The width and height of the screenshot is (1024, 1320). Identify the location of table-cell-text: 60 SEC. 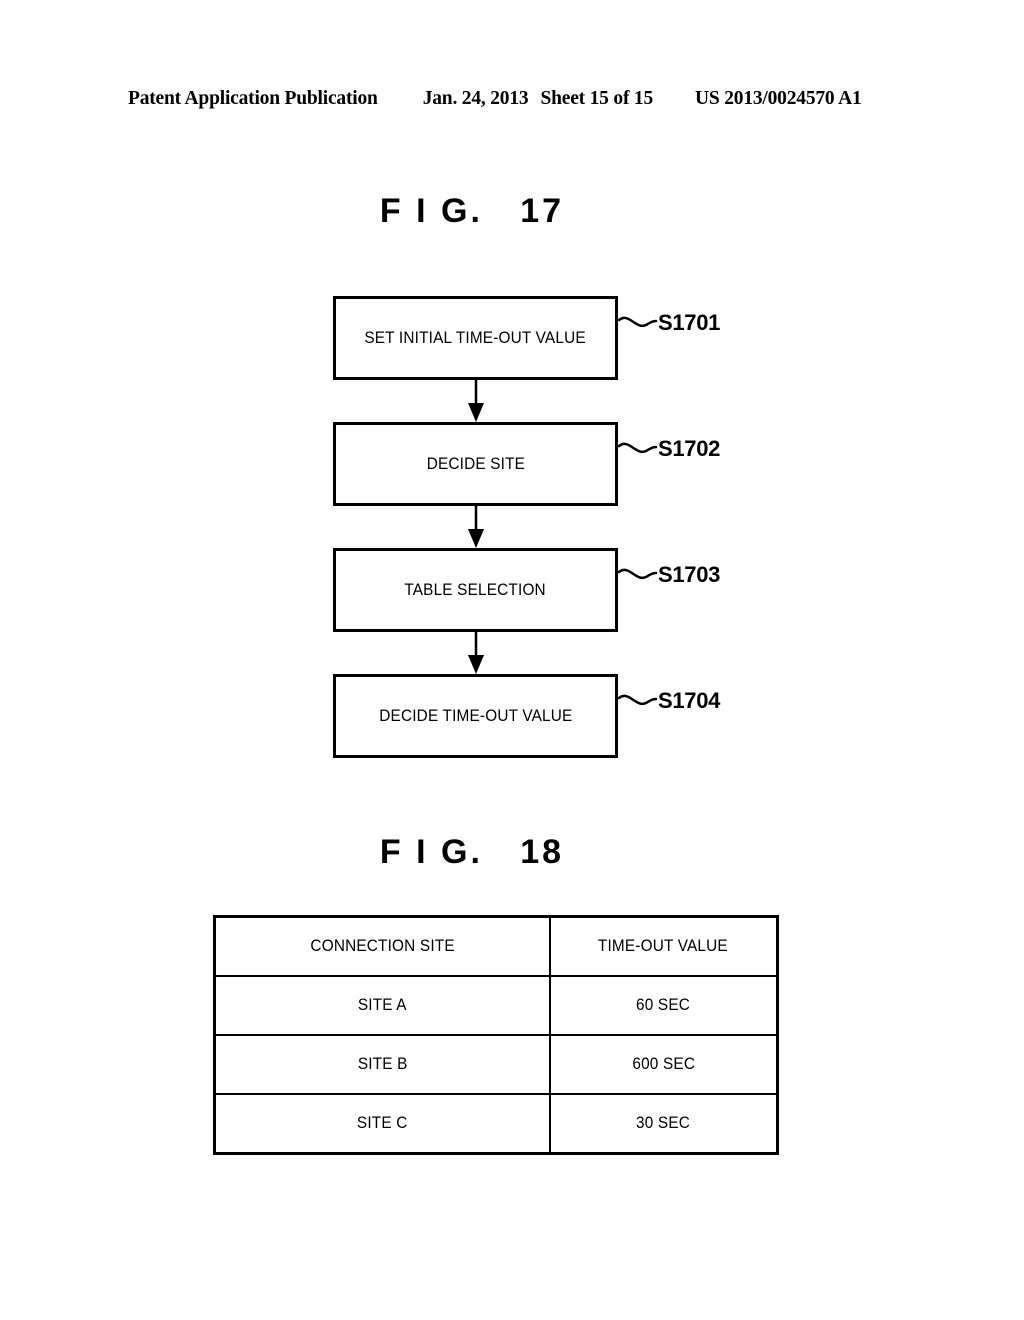
(663, 1005).